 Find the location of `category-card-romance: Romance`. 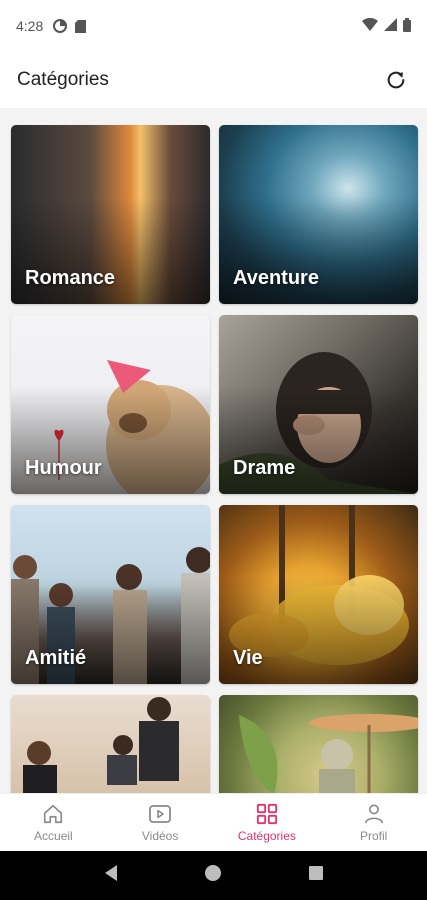

category-card-romance: Romance is located at coordinates (110, 214).